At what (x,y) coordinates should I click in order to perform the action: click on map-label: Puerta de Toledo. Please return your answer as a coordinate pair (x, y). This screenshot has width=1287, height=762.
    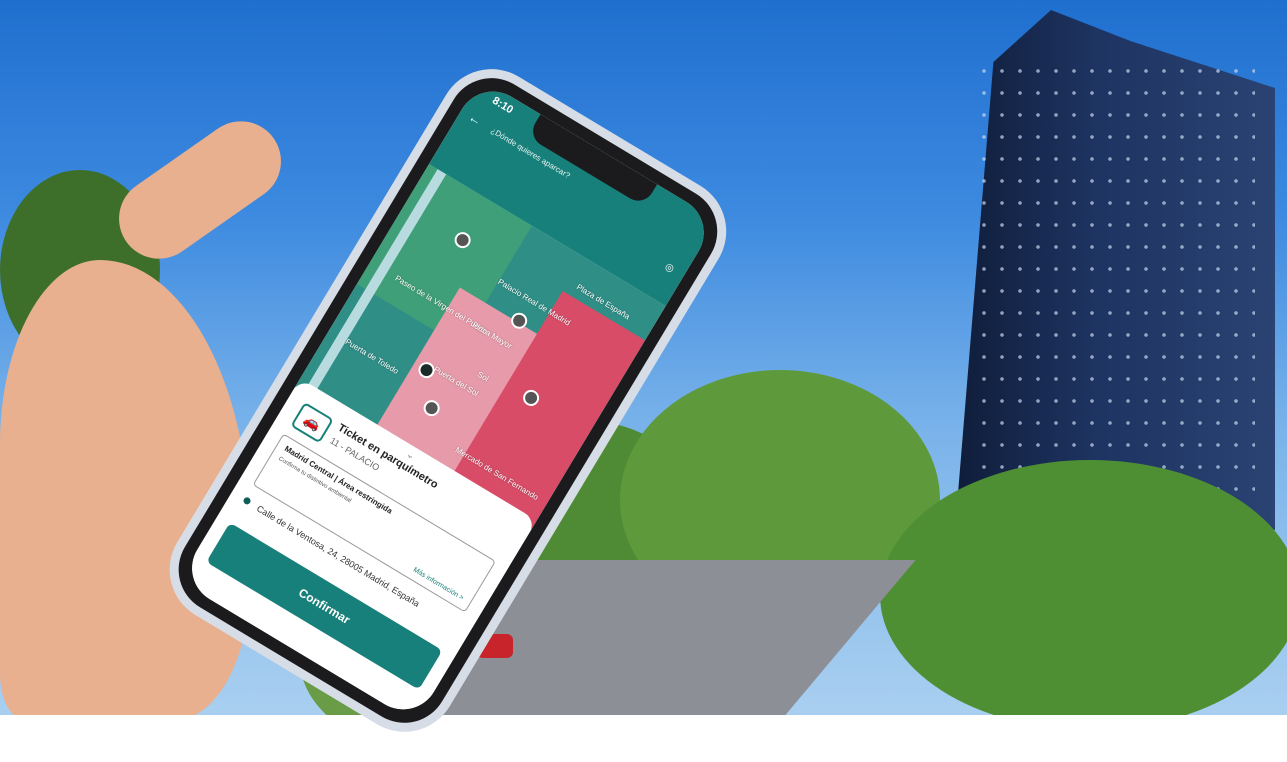
    Looking at the image, I should click on (372, 356).